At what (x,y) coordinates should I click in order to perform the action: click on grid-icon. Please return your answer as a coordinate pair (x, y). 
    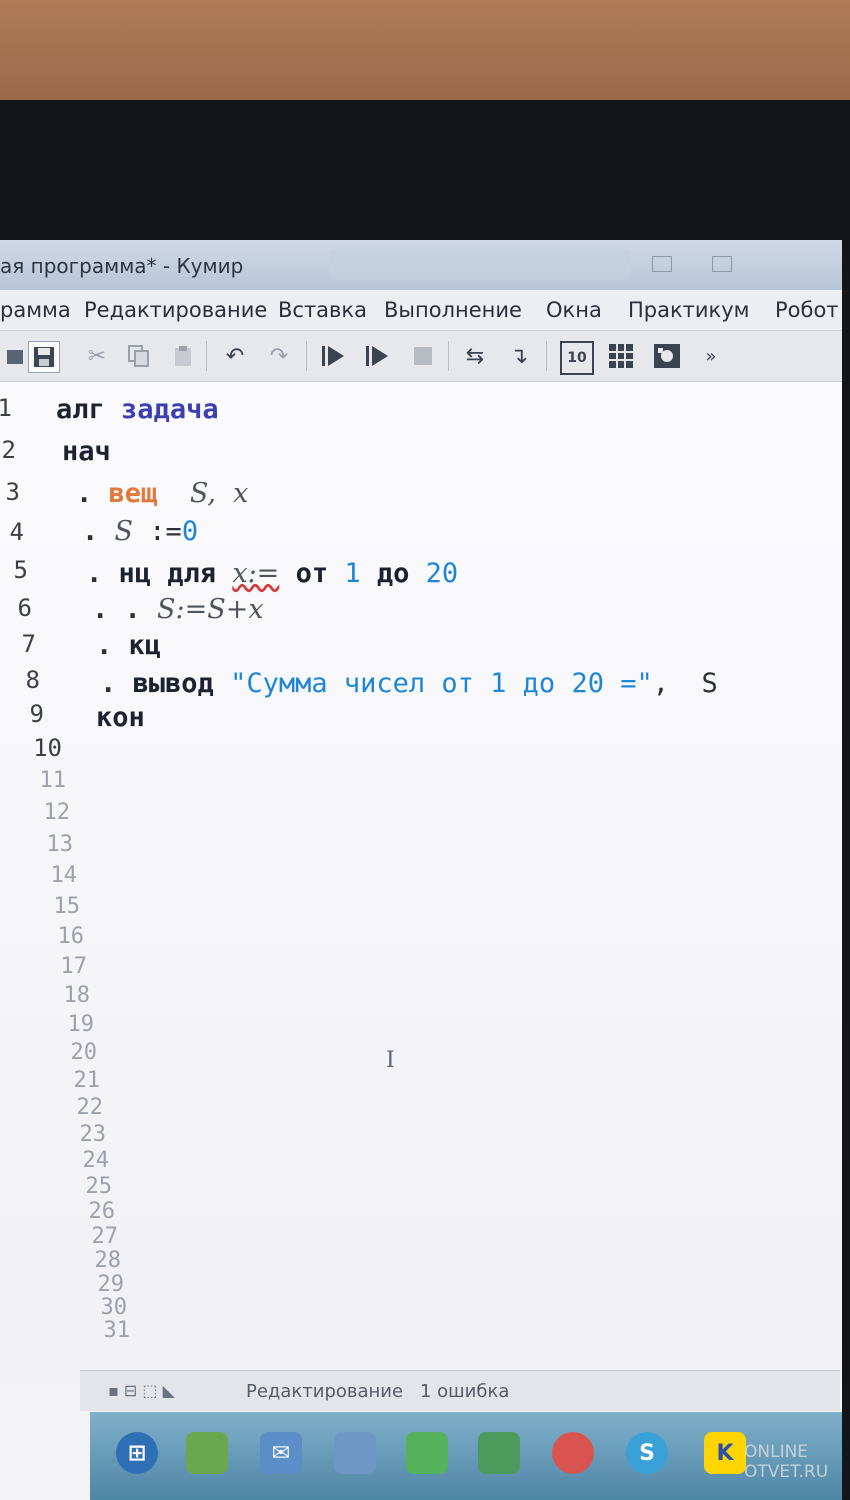
    Looking at the image, I should click on (621, 356).